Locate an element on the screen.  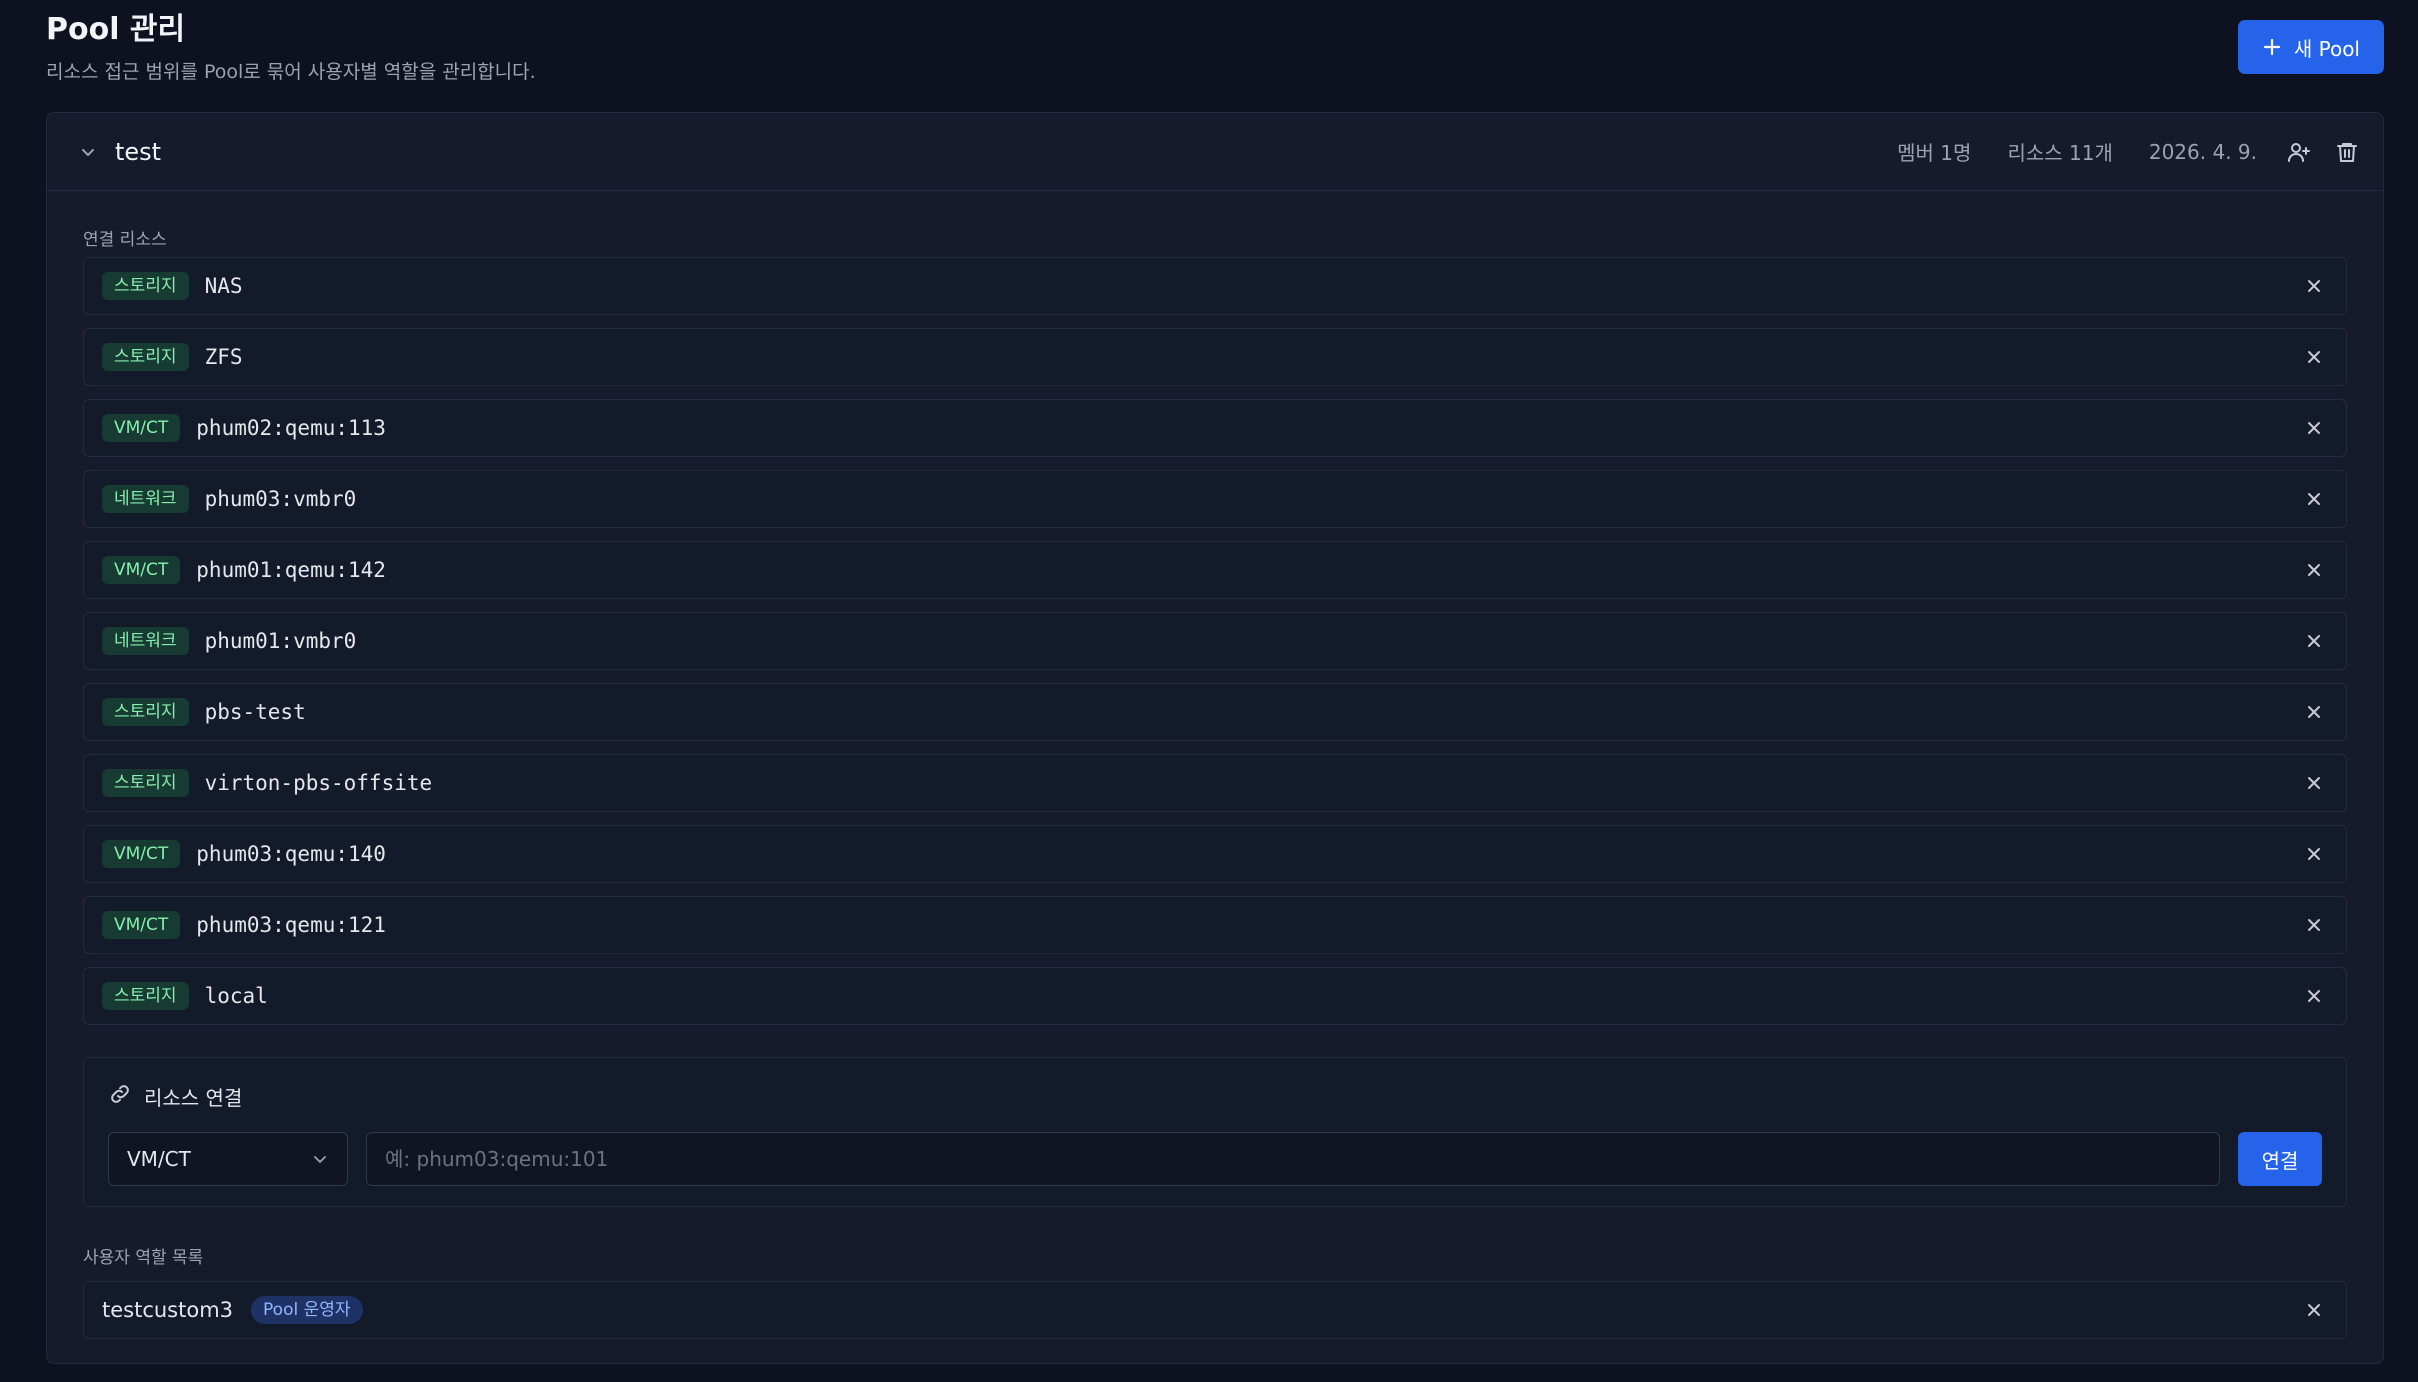
users-section-label: 사용자 역할 목록 is located at coordinates (143, 1258).